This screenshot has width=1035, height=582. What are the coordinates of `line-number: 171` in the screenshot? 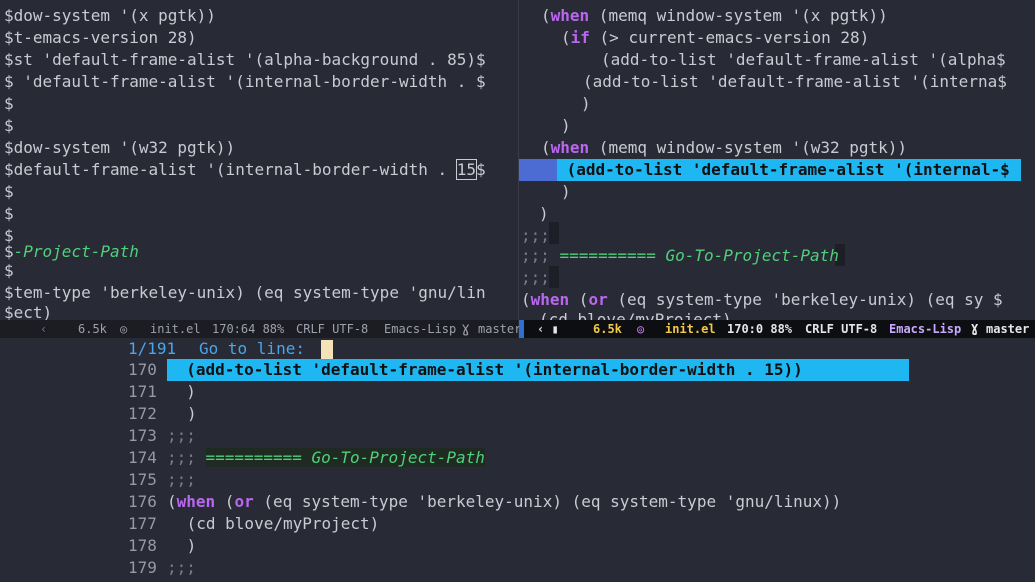 It's located at (142, 391).